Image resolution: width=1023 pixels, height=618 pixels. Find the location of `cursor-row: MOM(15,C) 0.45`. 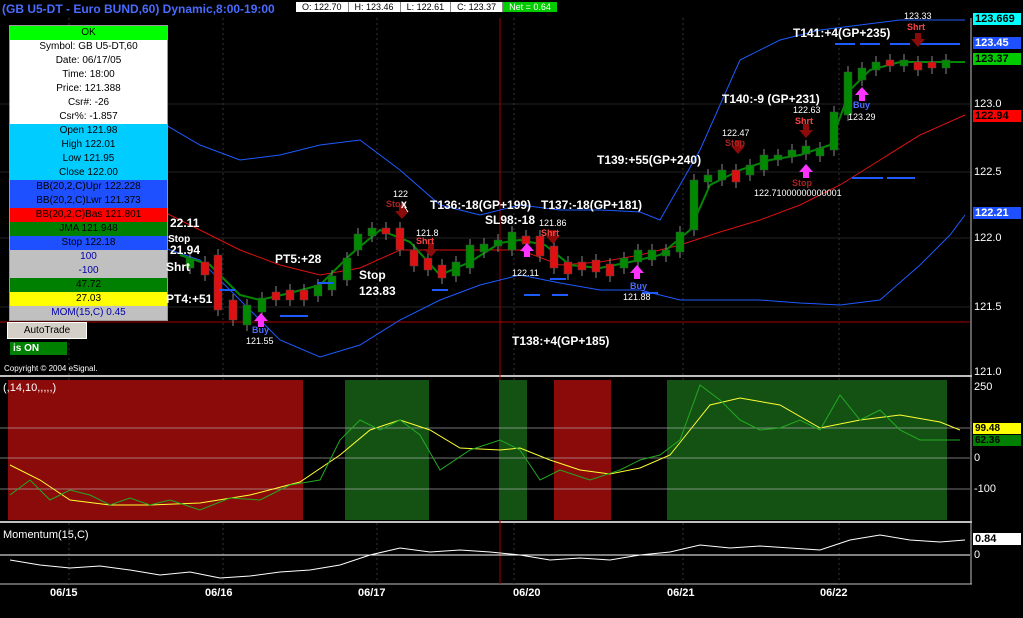

cursor-row: MOM(15,C) 0.45 is located at coordinates (88, 313).